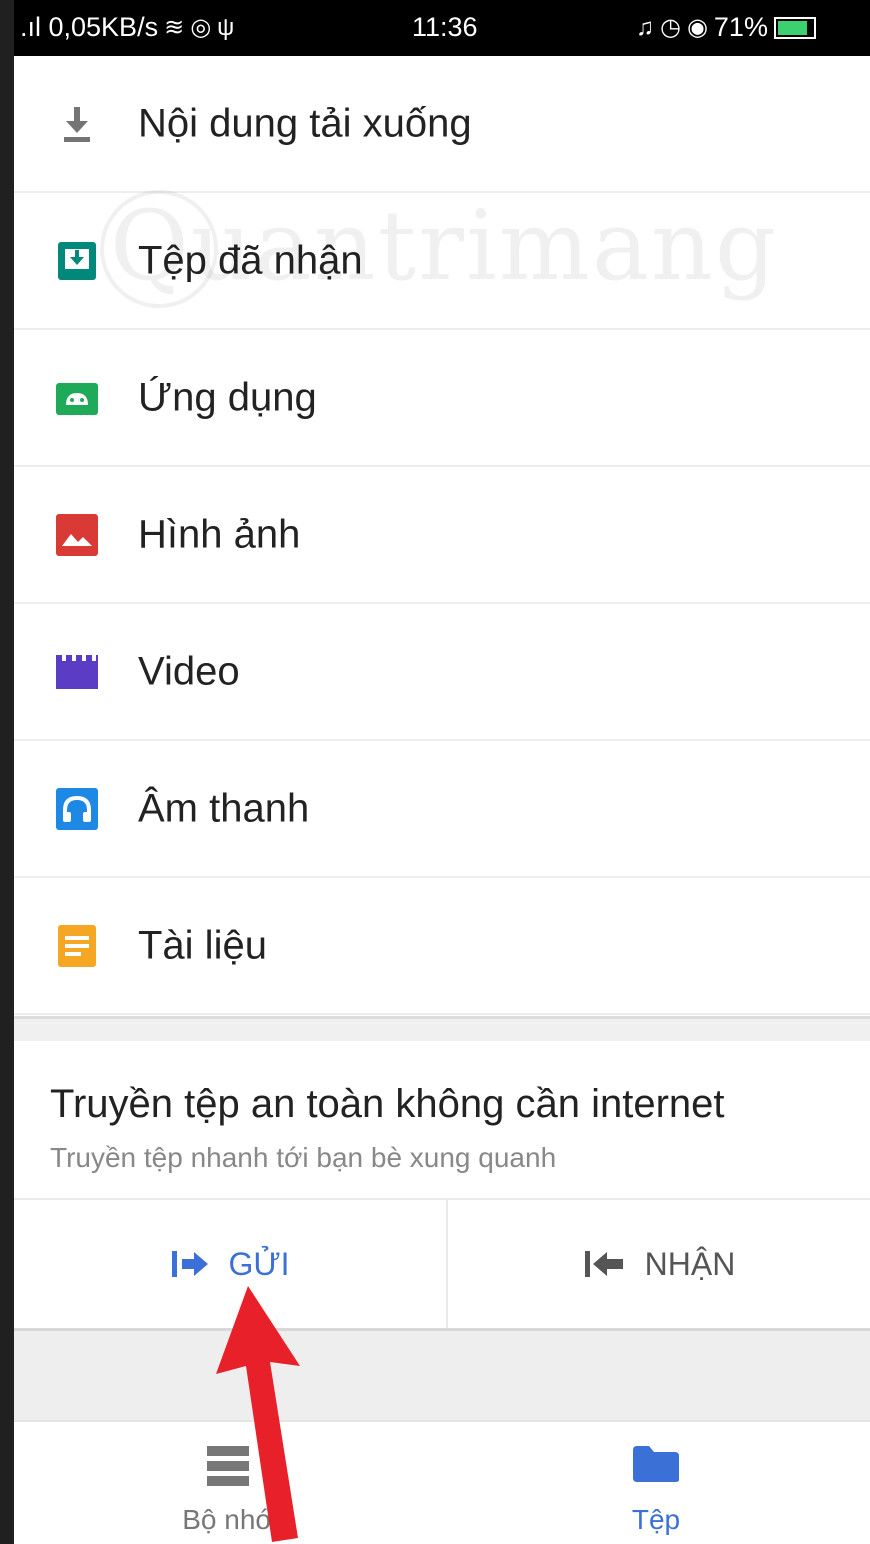  I want to click on status-bar: .ıl 0,05KB/s ≋ ◎ ψ 11:36 ♫ ◷ ◉ 71%, so click(435, 28).